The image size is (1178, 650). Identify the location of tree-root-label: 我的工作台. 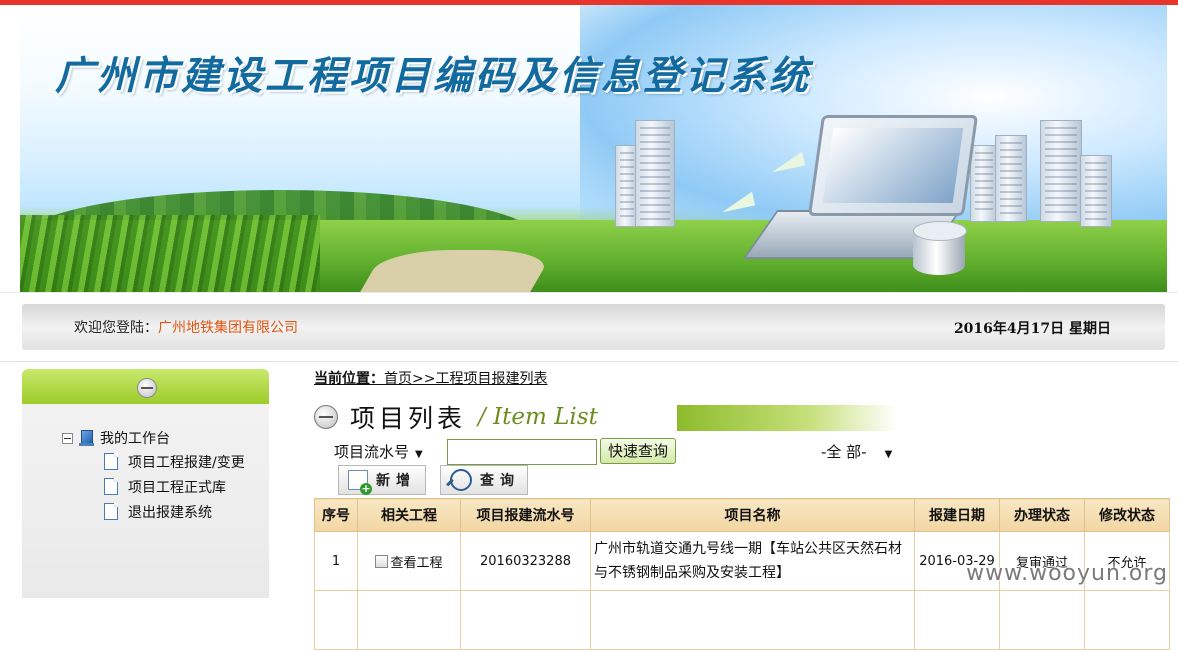
(135, 439).